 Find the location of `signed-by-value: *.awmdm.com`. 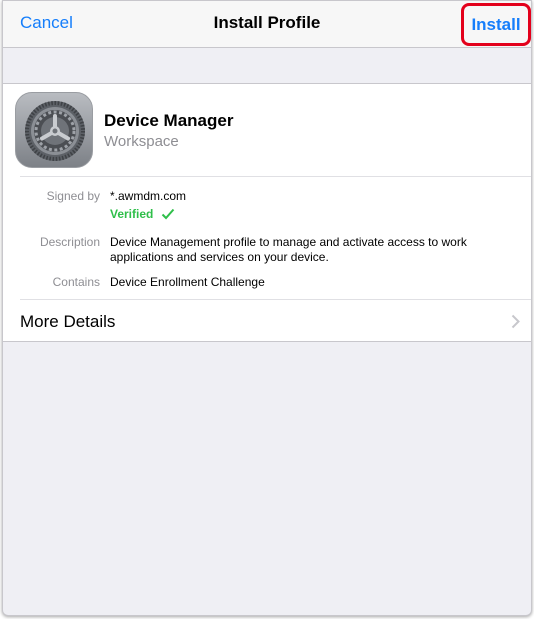

signed-by-value: *.awmdm.com is located at coordinates (148, 196).